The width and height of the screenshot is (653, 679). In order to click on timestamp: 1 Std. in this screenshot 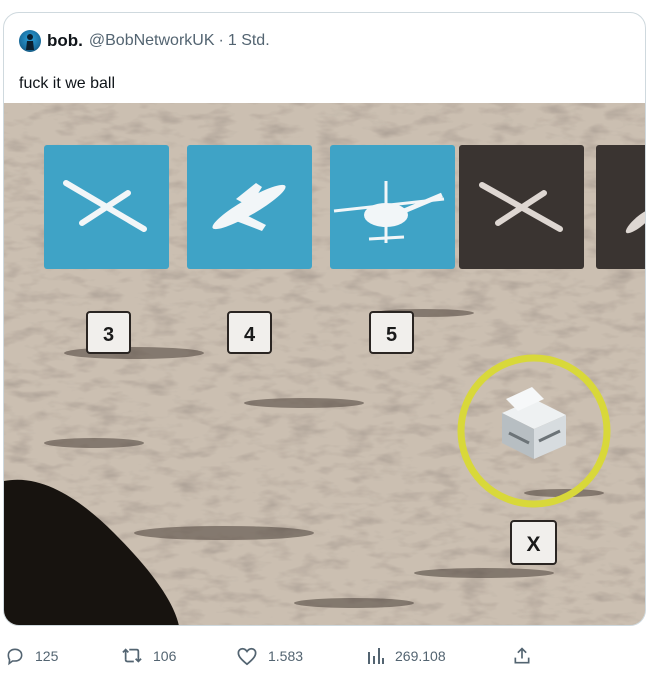, I will do `click(249, 41)`.